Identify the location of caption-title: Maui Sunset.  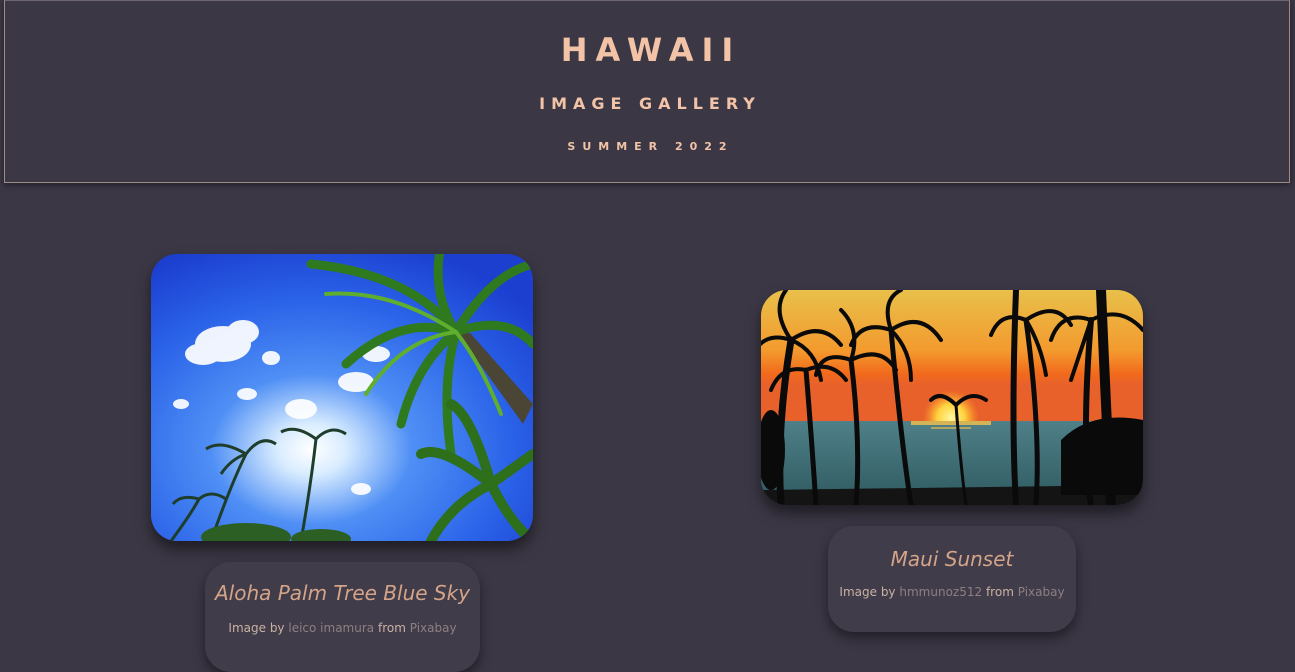
(952, 559).